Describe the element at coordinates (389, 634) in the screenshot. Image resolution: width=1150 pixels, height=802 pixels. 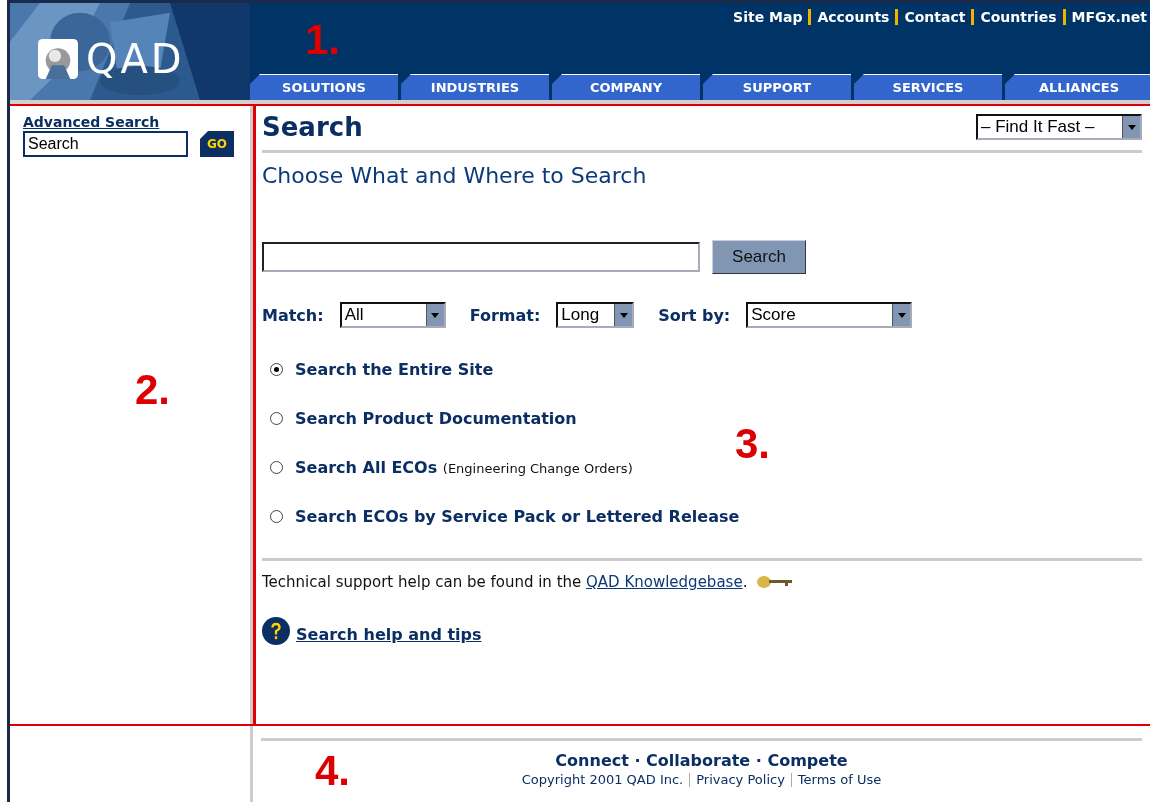
I see `help-link: Search help and tips` at that location.